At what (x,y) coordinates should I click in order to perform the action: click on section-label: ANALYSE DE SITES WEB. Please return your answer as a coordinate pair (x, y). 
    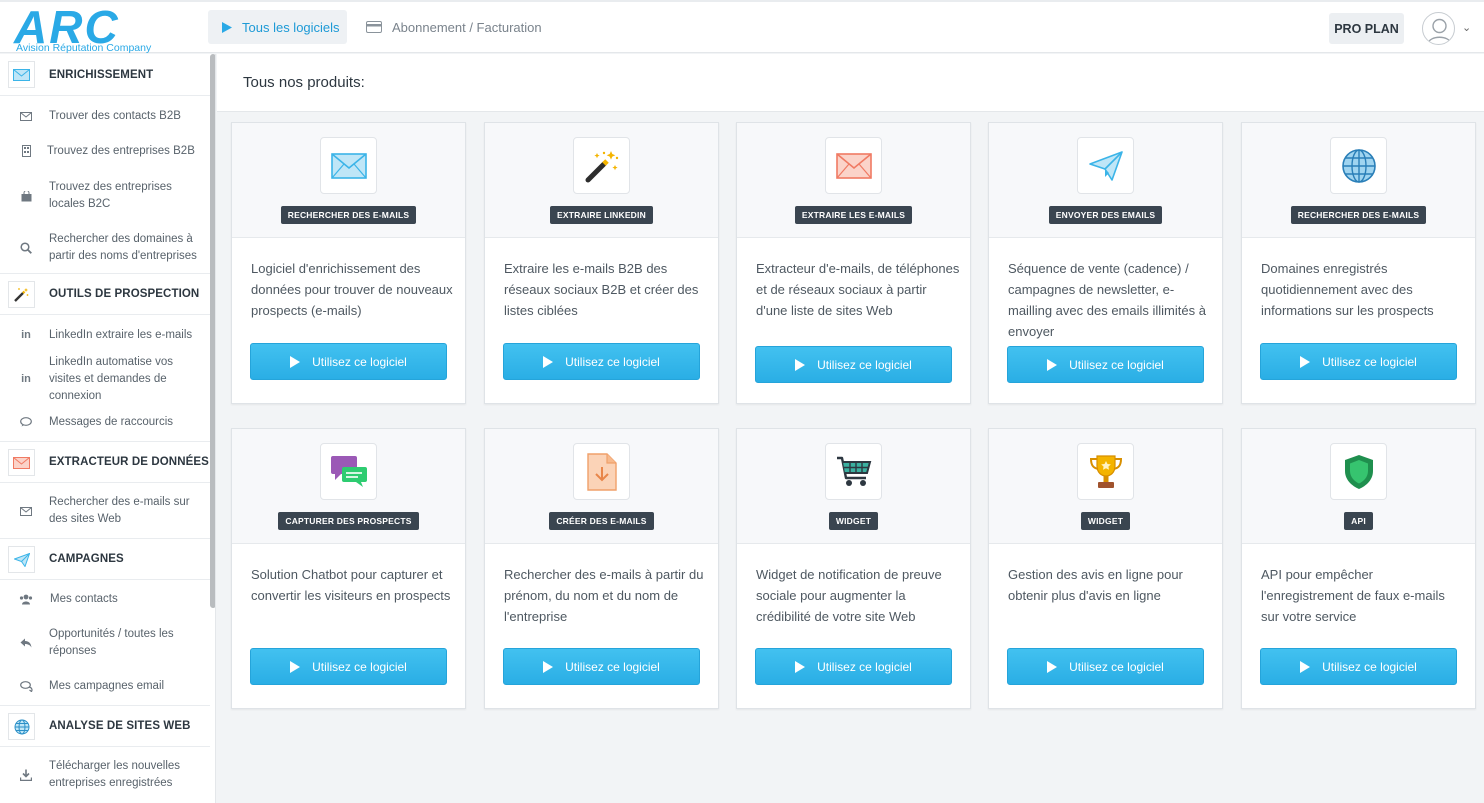
    Looking at the image, I should click on (120, 726).